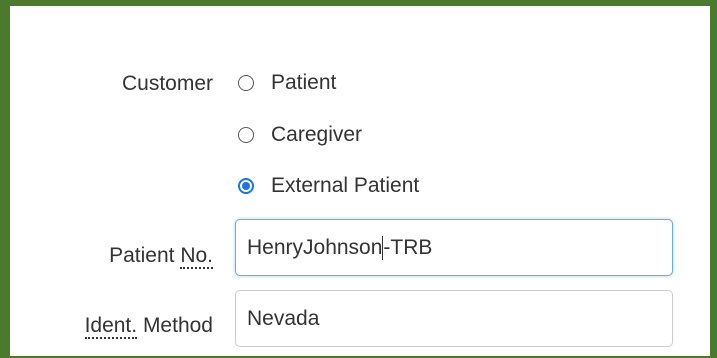  I want to click on radio-option-patient: Patient, so click(287, 83).